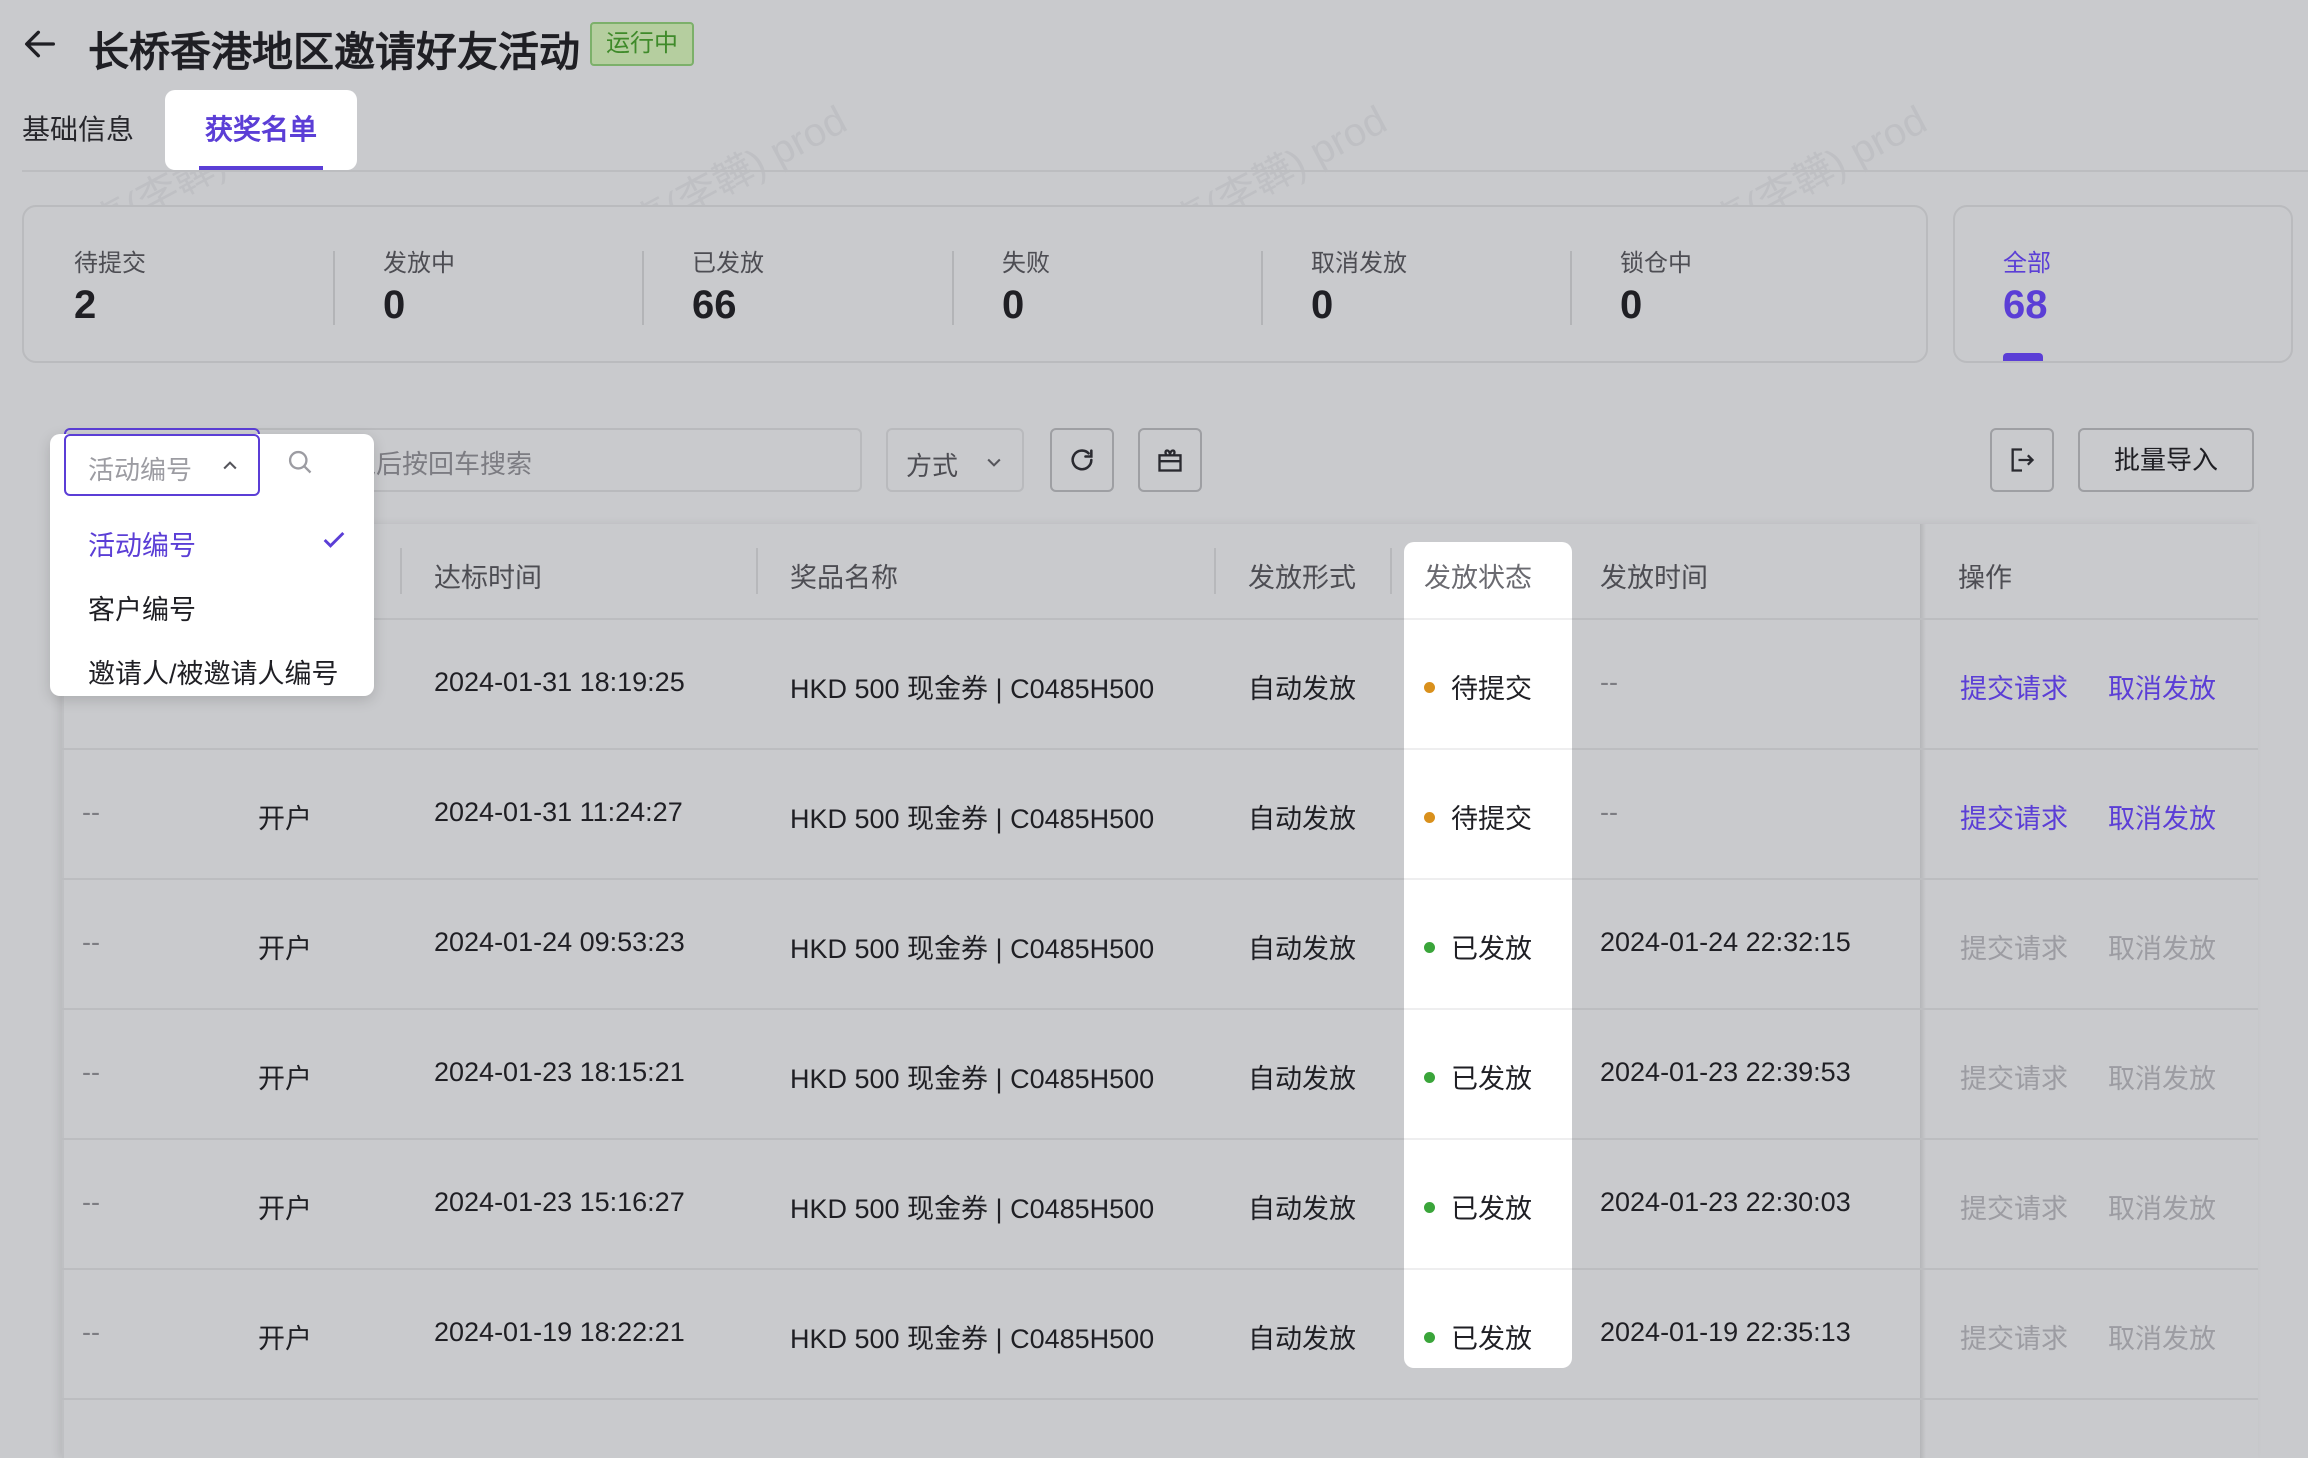  What do you see at coordinates (728, 263) in the screenshot?
I see `stat-label: 已发放` at bounding box center [728, 263].